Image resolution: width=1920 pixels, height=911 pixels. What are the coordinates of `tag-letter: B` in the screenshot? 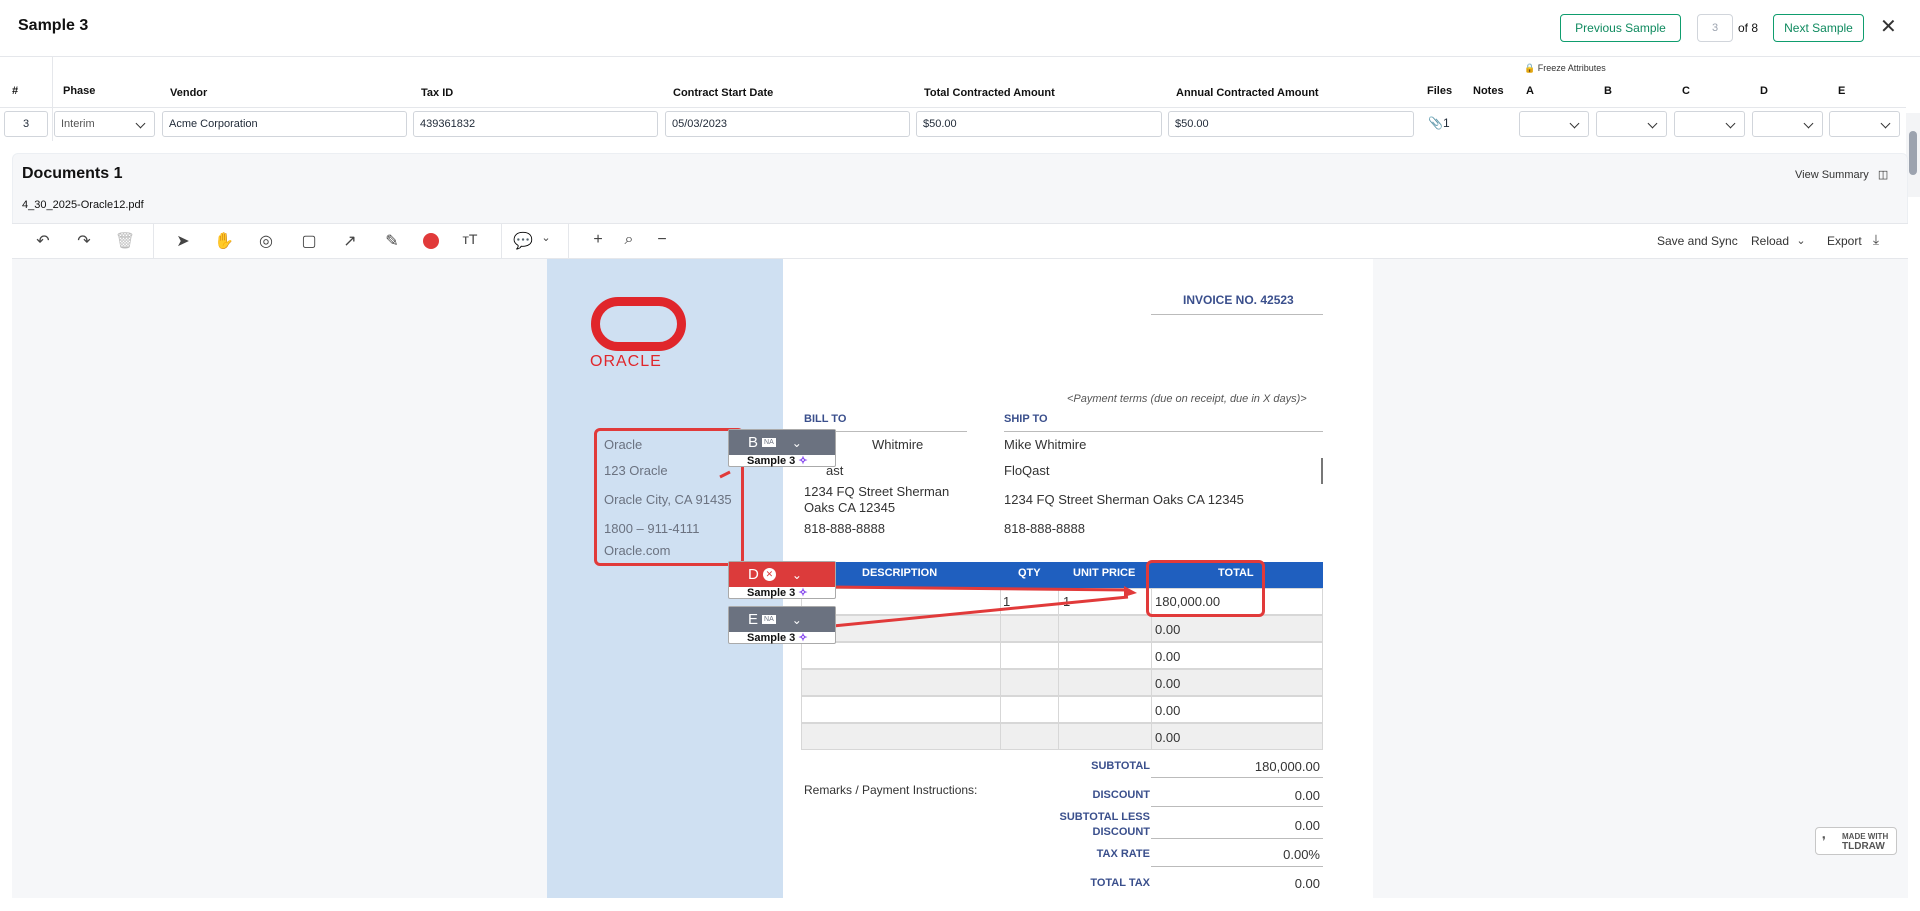 It's located at (753, 442).